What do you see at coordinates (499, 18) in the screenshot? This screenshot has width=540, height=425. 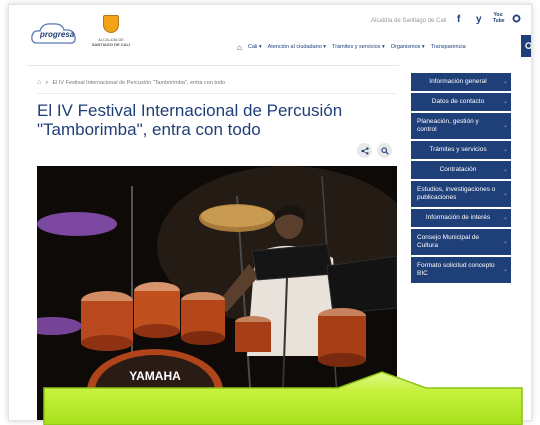 I see `youtube-icon: You Tube` at bounding box center [499, 18].